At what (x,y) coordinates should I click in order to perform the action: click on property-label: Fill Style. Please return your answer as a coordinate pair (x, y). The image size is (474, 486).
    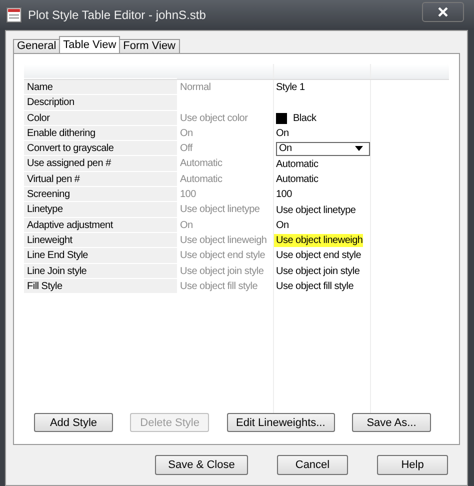
    Looking at the image, I should click on (44, 286).